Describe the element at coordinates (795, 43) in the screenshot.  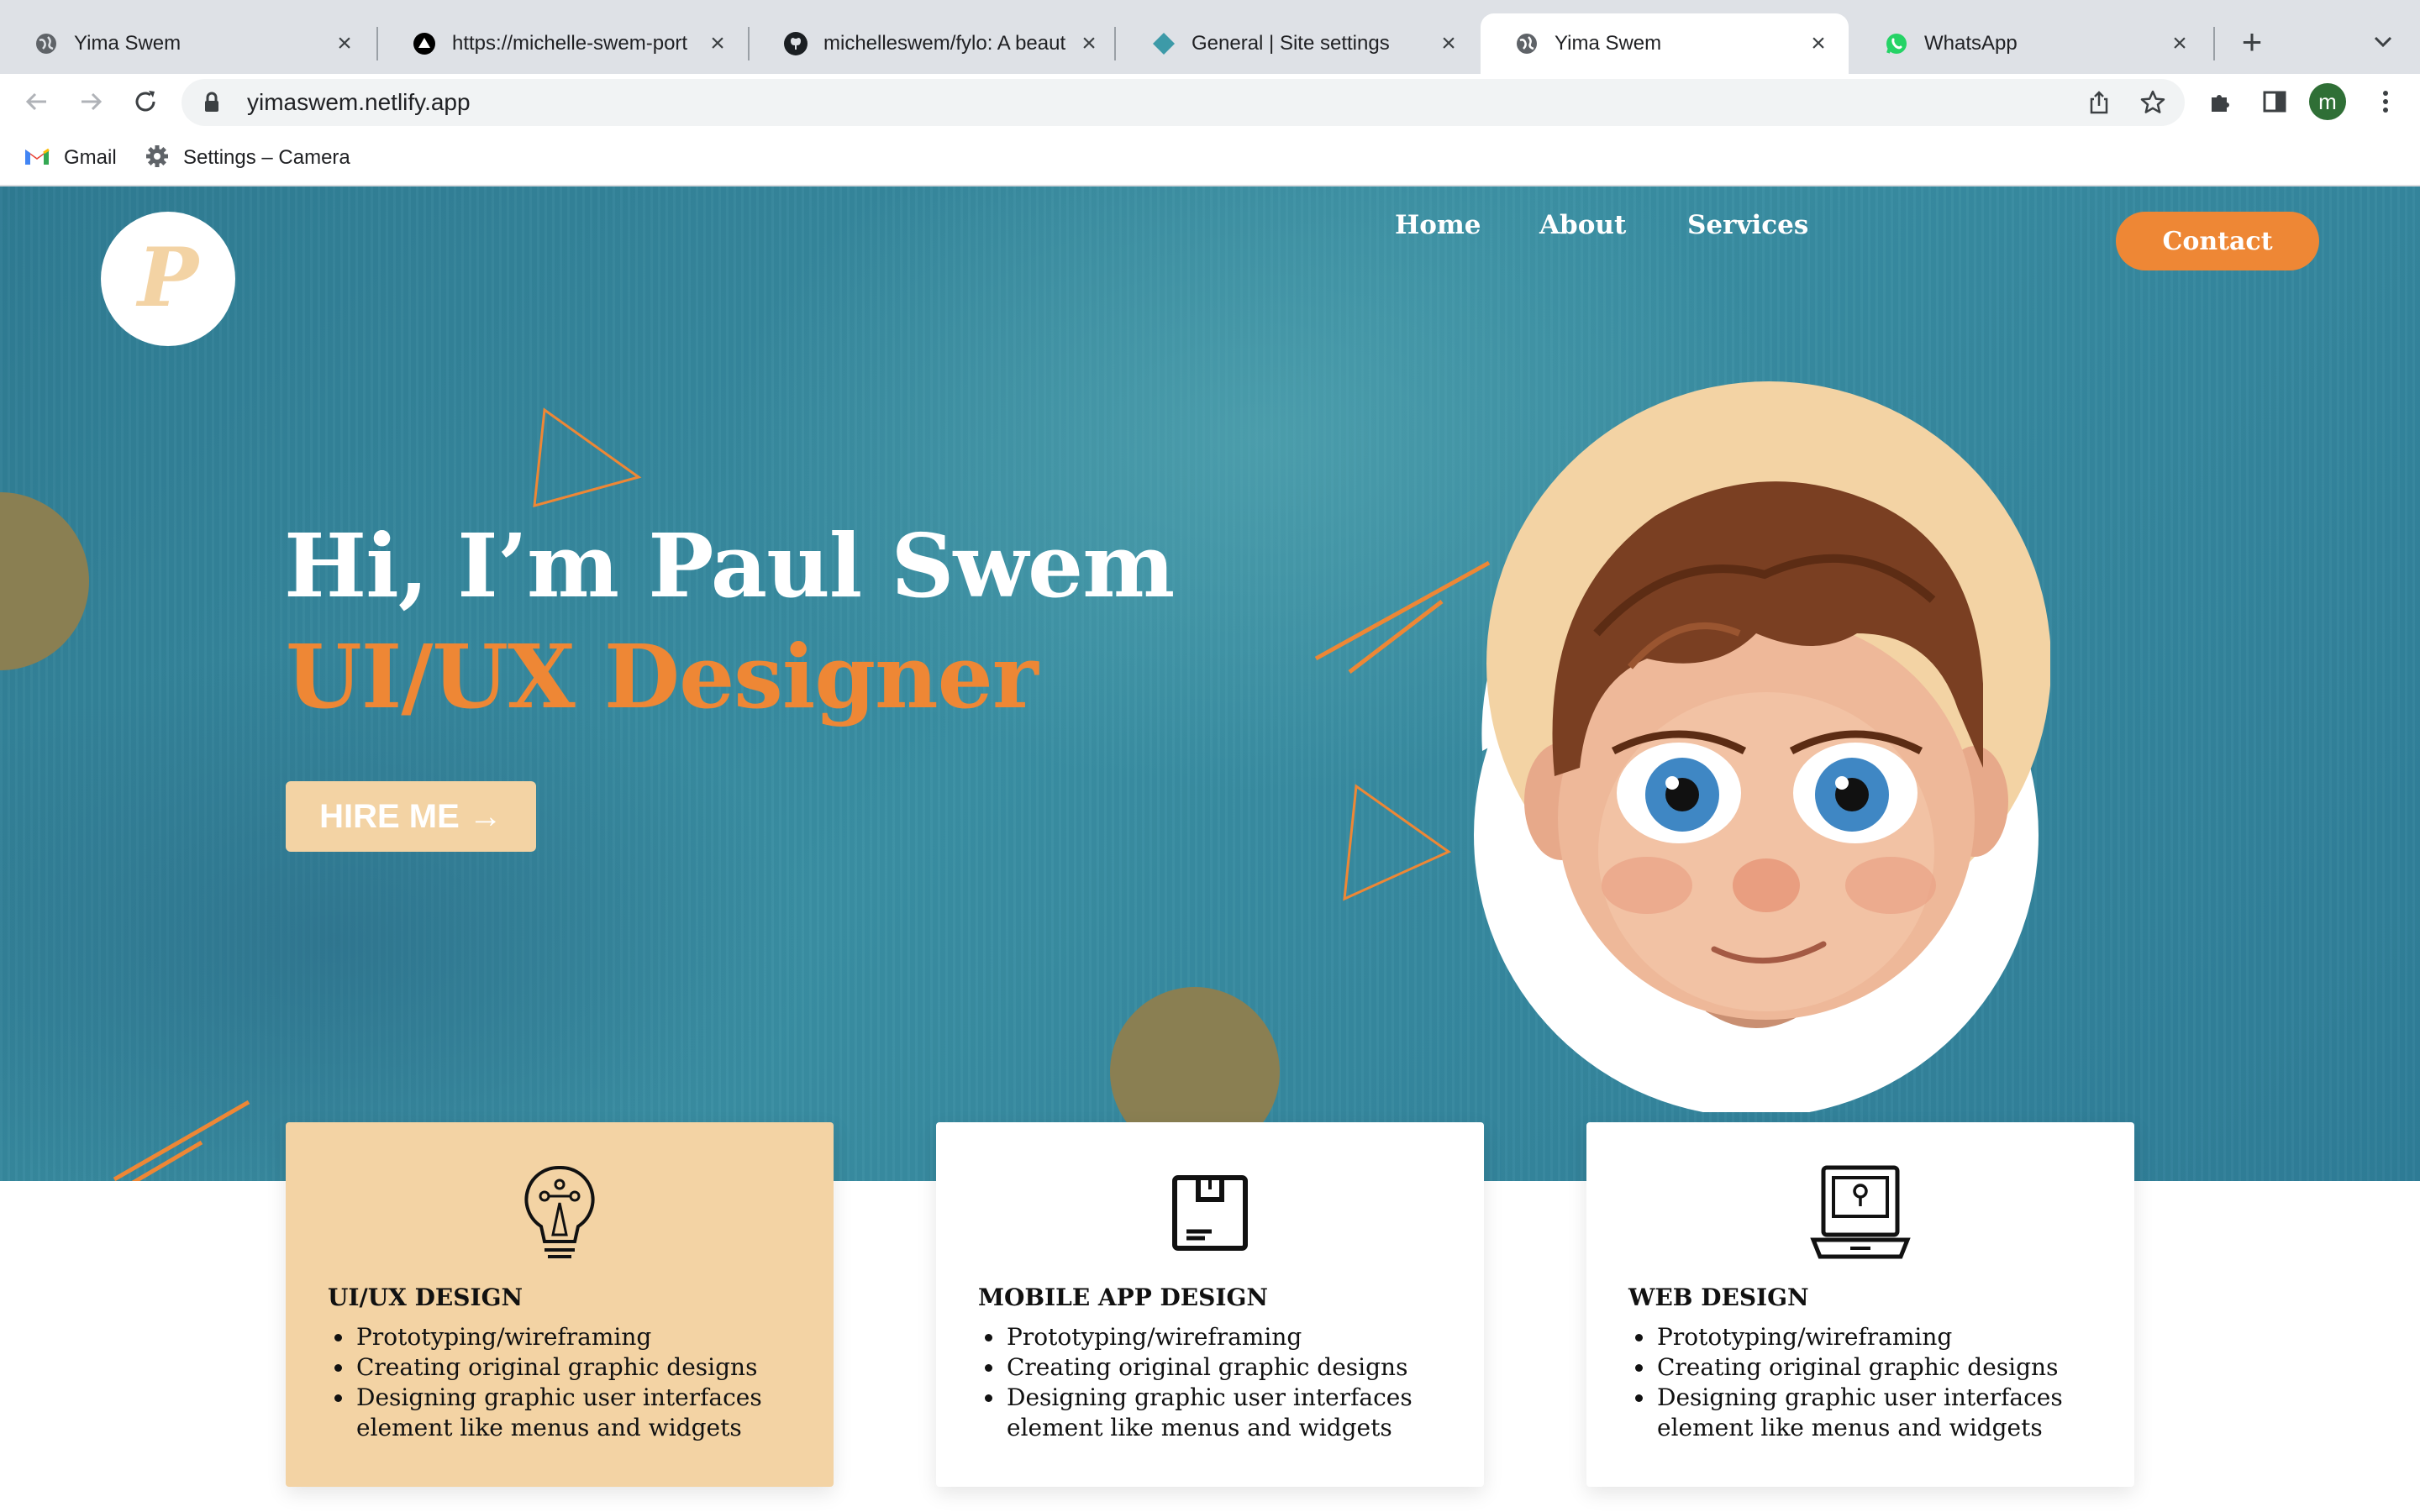
I see `github-icon` at that location.